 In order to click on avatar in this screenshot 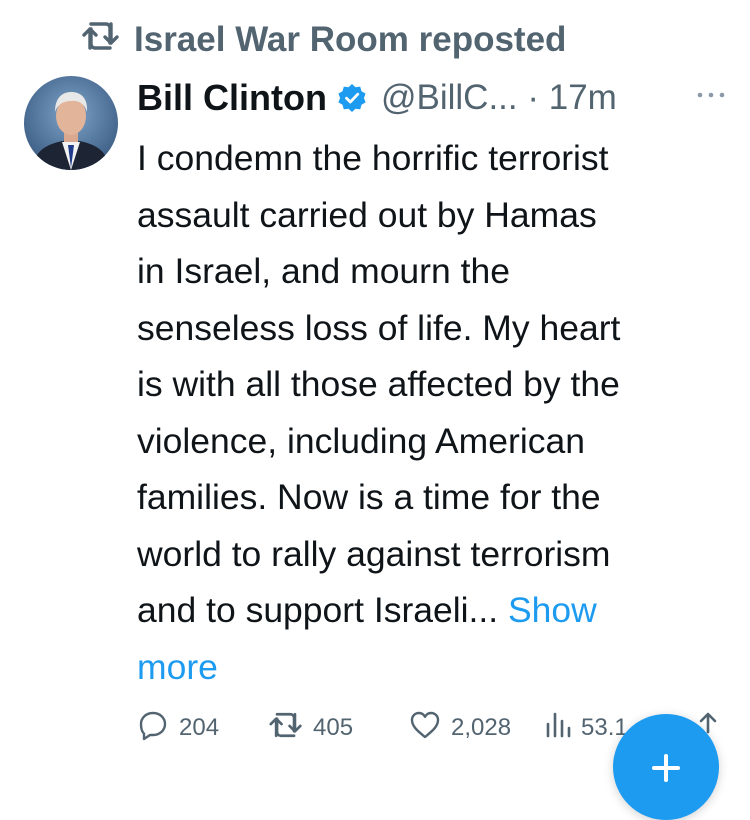, I will do `click(71, 123)`.